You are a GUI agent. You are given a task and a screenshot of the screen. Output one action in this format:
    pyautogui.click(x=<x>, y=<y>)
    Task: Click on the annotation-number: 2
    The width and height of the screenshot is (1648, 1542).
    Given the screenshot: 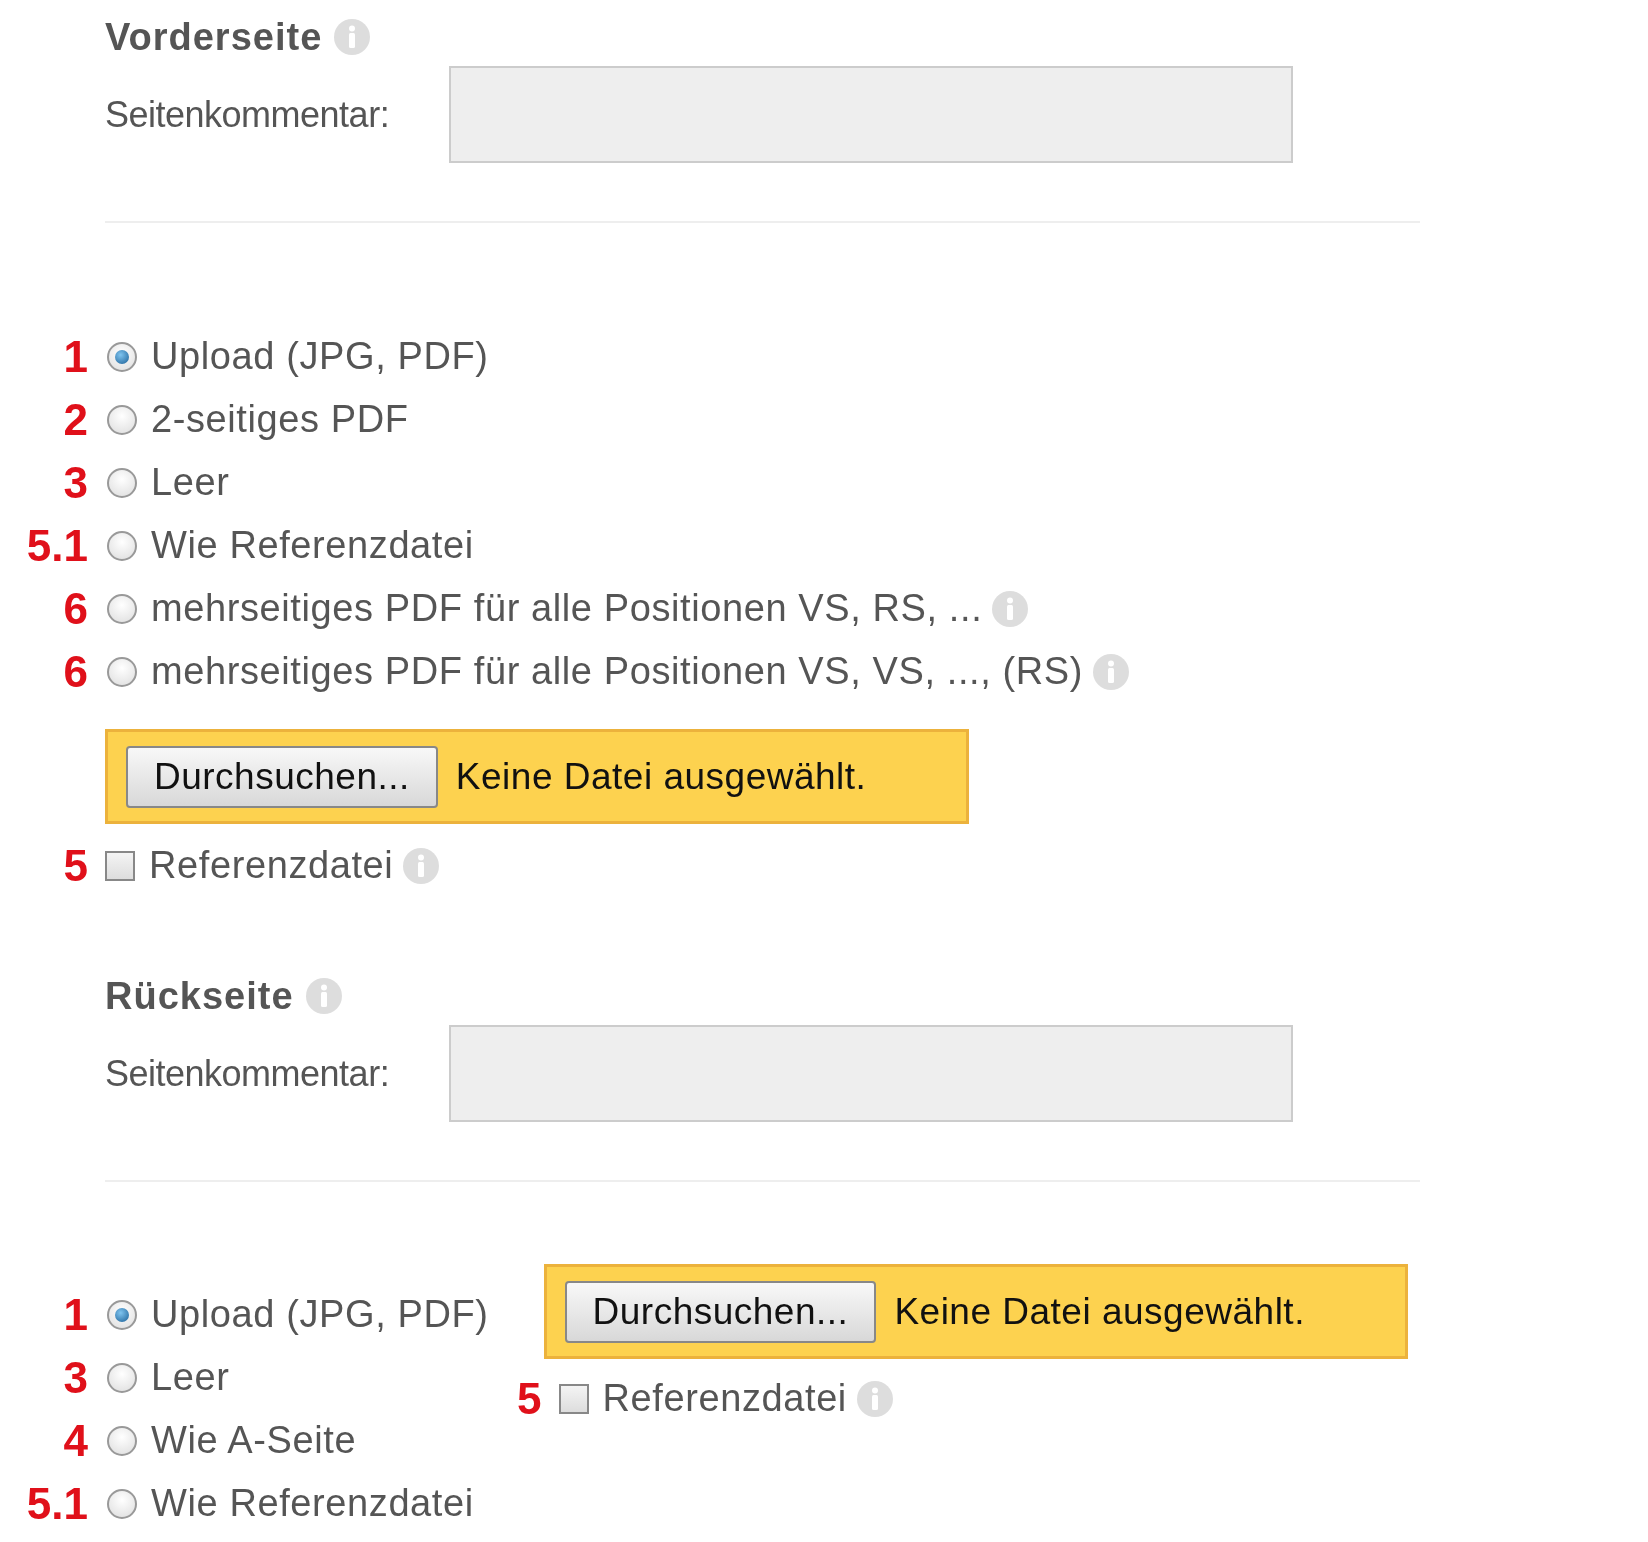 What is the action you would take?
    pyautogui.click(x=75, y=419)
    